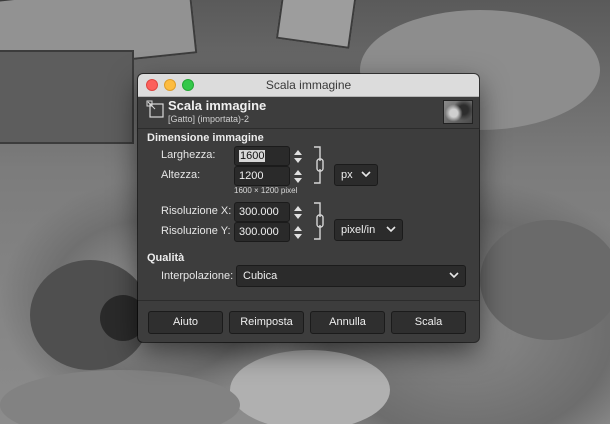  What do you see at coordinates (298, 232) in the screenshot?
I see `resolution-y-stepper` at bounding box center [298, 232].